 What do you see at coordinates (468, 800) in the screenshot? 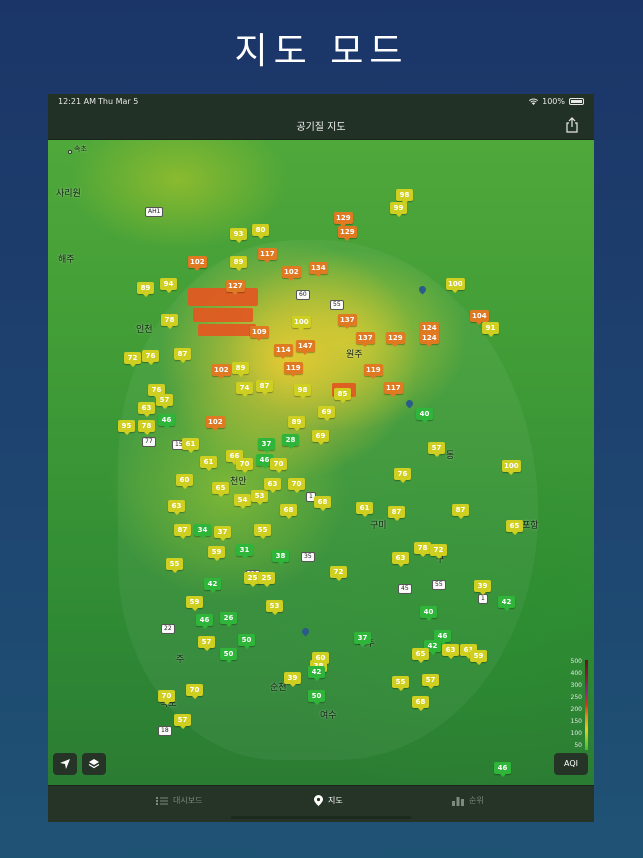
I see `tab-ranking: 순위` at bounding box center [468, 800].